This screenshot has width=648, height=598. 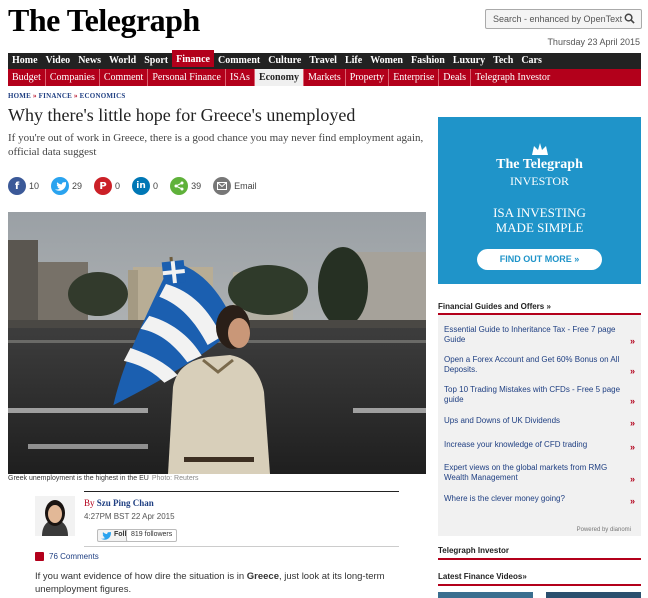 I want to click on subnav-item-property: Property, so click(x=368, y=77).